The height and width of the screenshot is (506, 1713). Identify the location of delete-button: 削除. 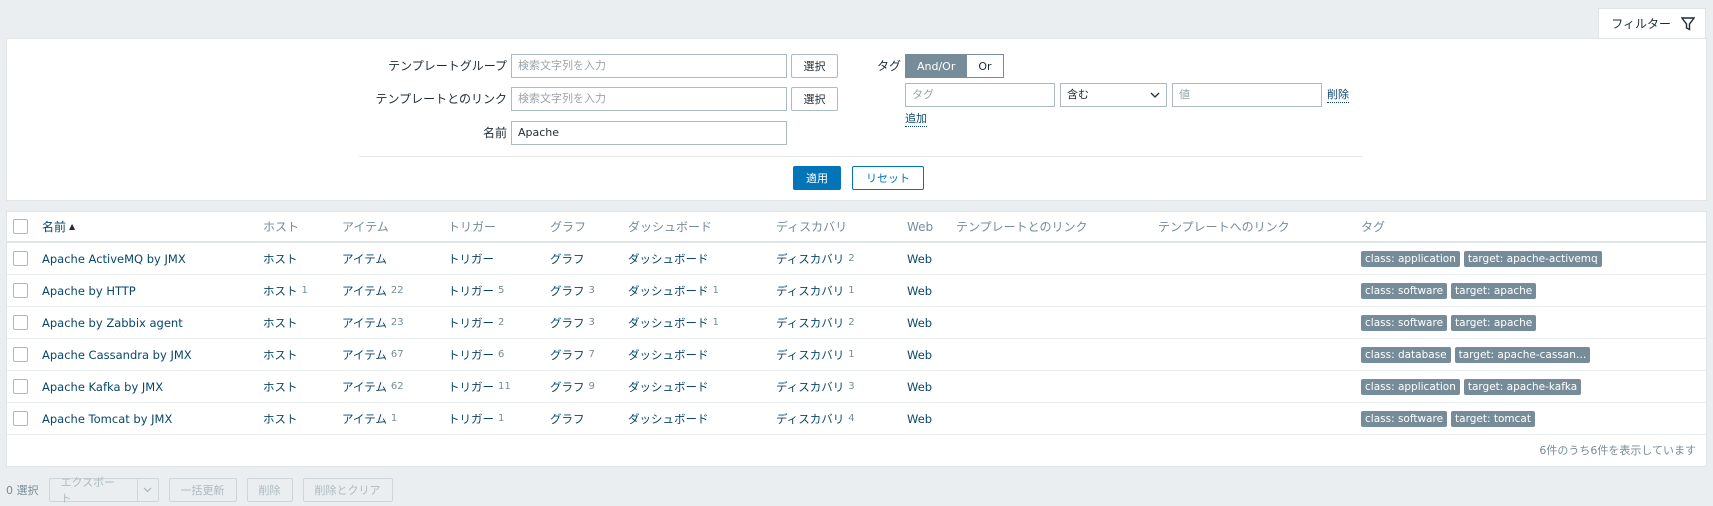
(269, 490).